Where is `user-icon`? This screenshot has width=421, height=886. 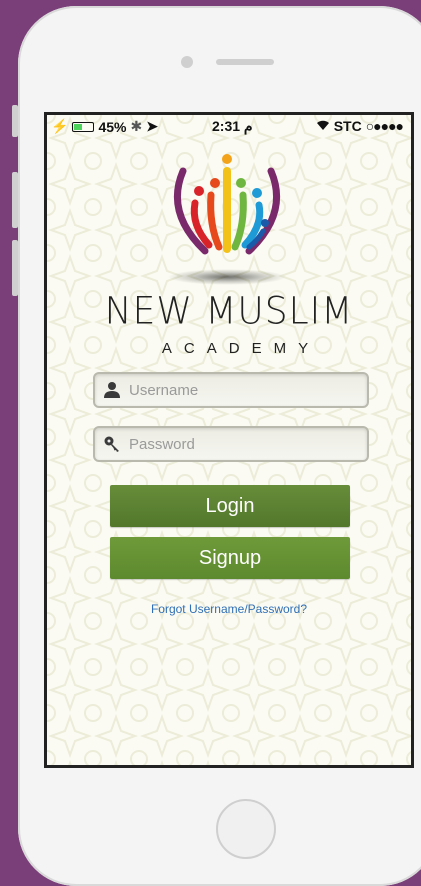 user-icon is located at coordinates (112, 390).